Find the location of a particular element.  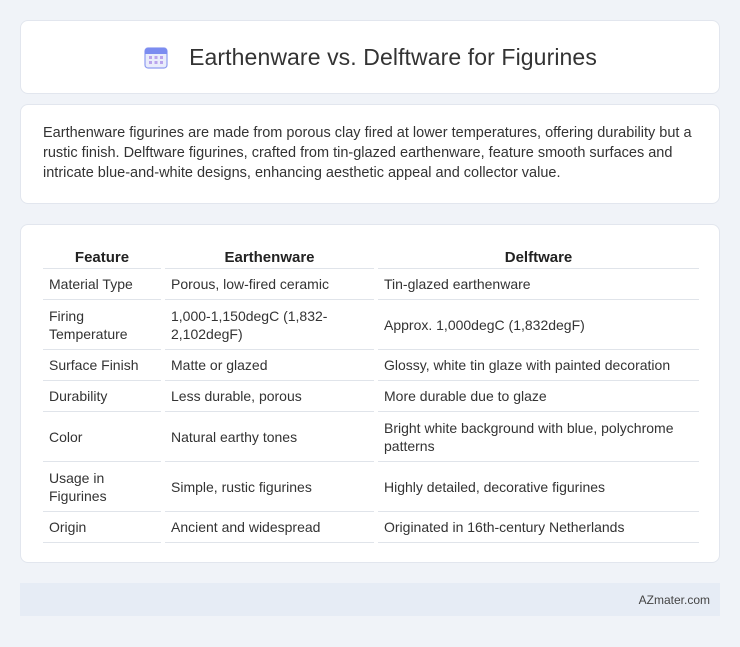

earthenware-cell: Porous, low-fired ceramic is located at coordinates (268, 284).